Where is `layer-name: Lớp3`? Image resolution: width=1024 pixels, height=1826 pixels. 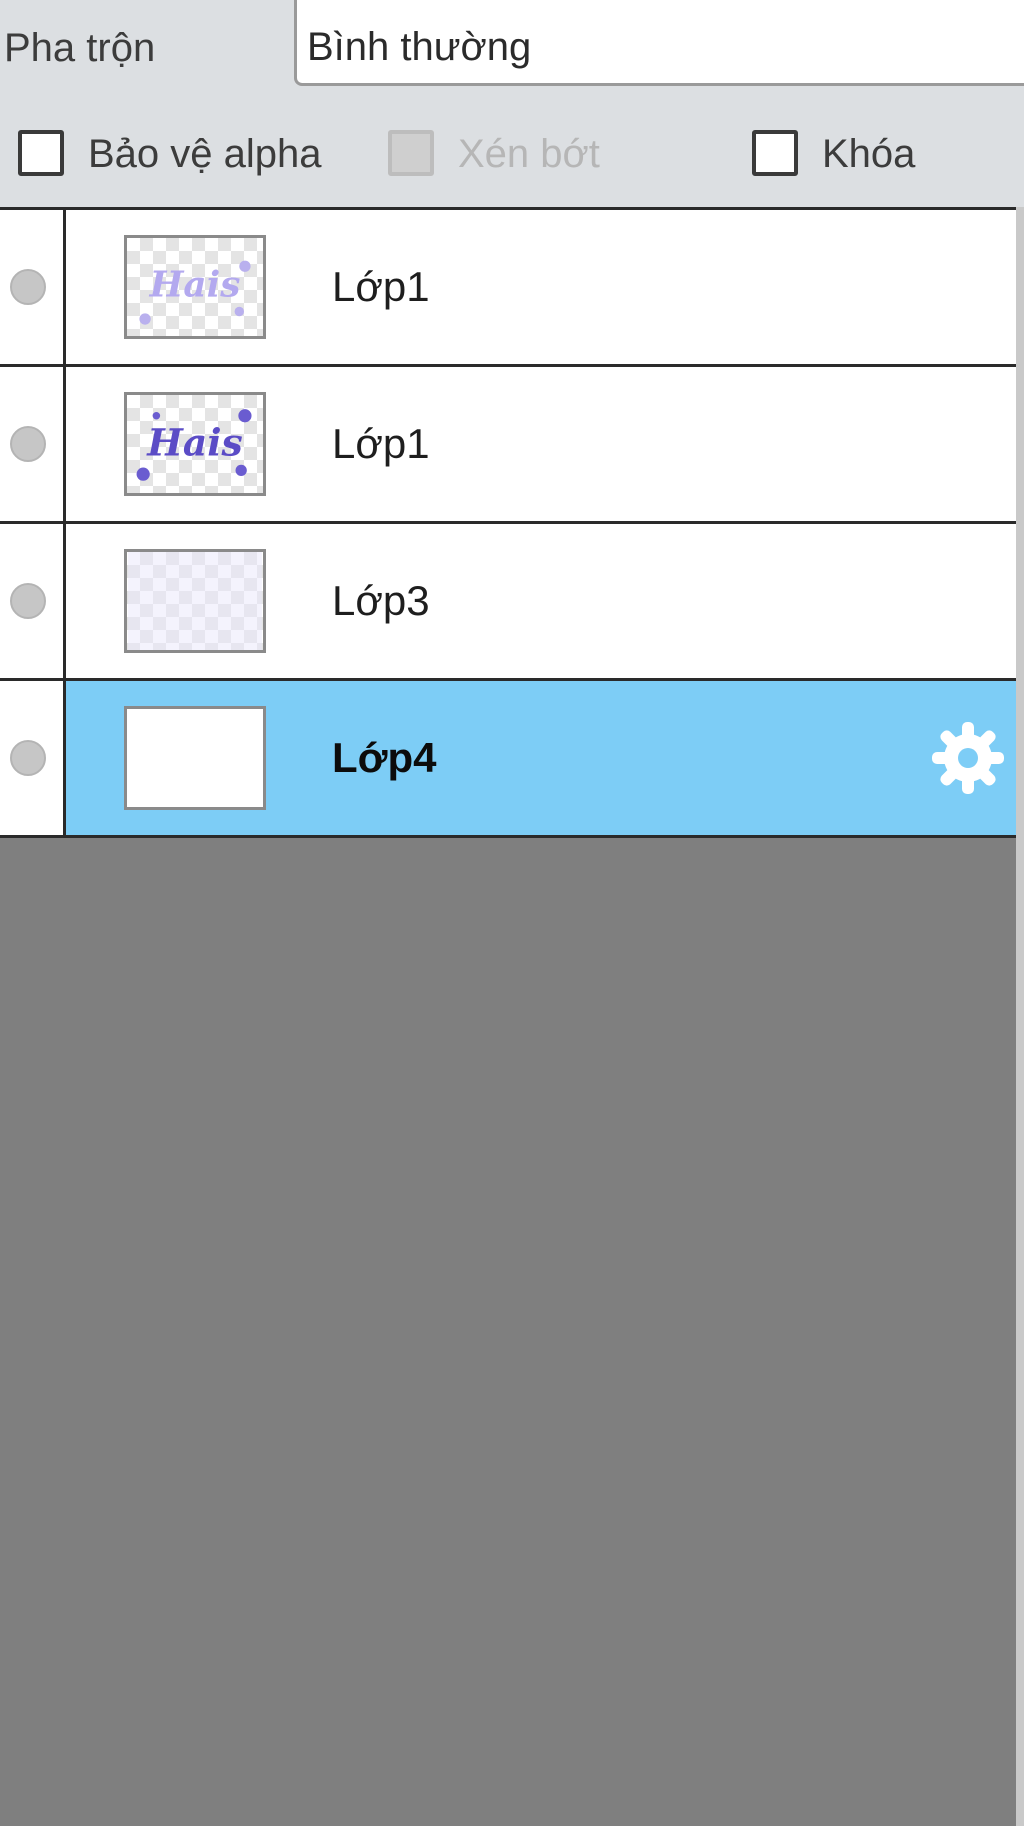 layer-name: Lớp3 is located at coordinates (381, 600).